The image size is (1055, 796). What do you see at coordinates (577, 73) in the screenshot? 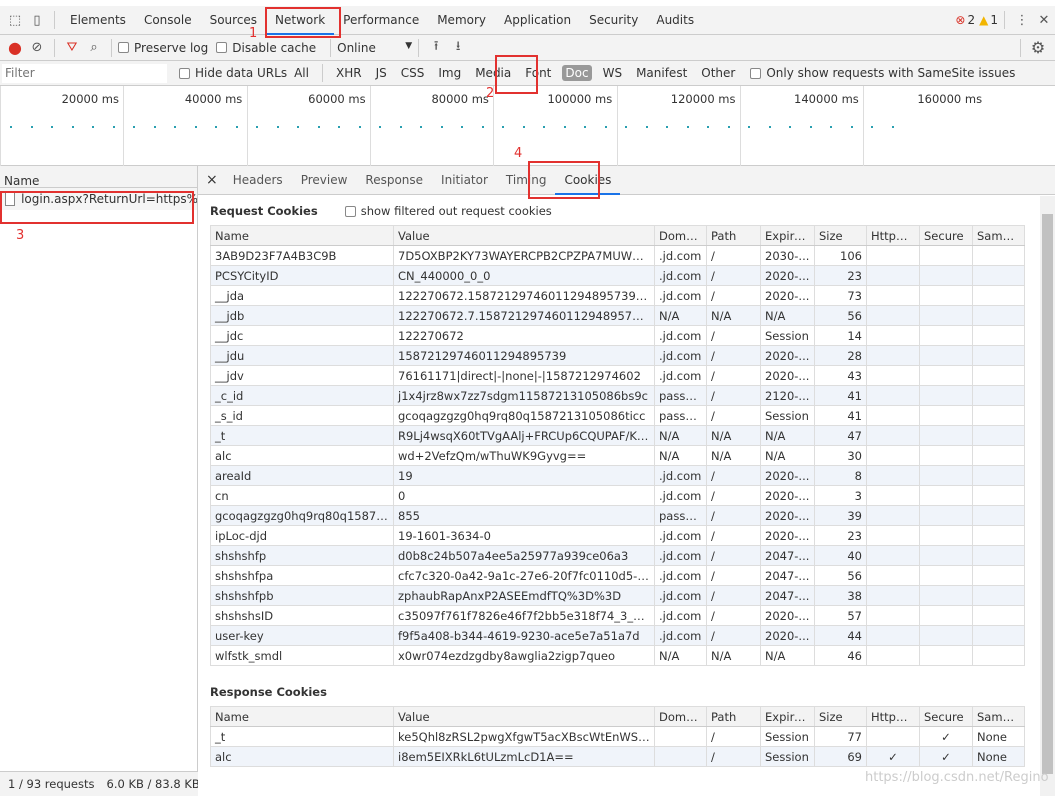
I see `filter-type-doc: Doc` at bounding box center [577, 73].